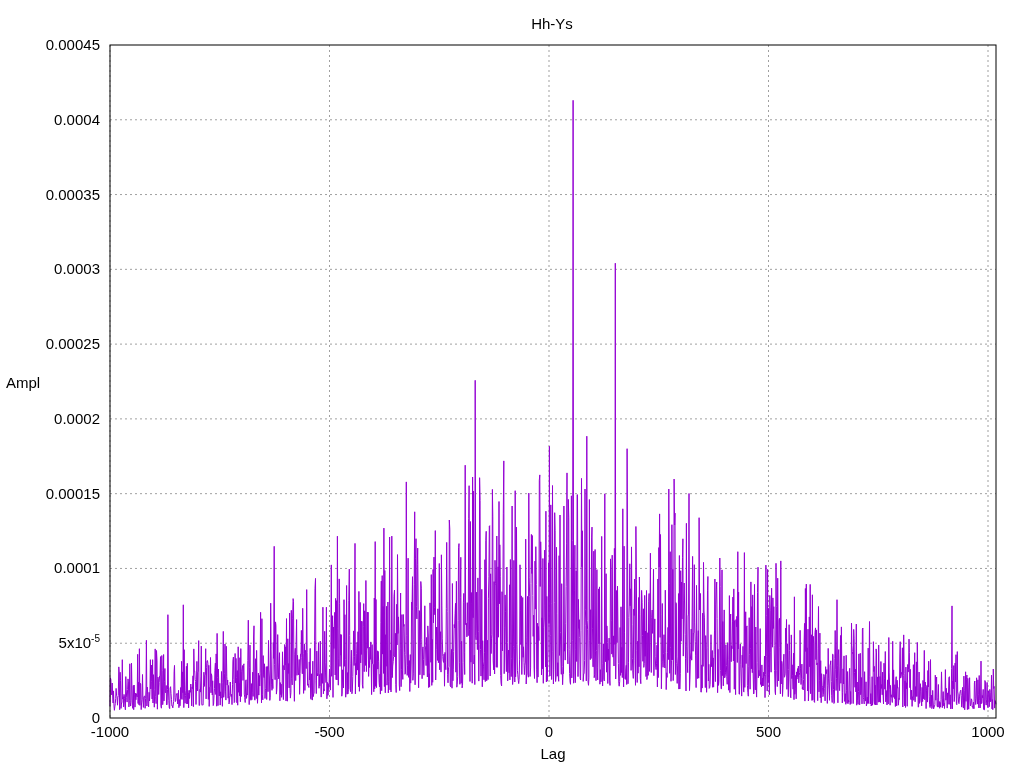 The height and width of the screenshot is (768, 1024). I want to click on x-axis-label: Lag, so click(553, 753).